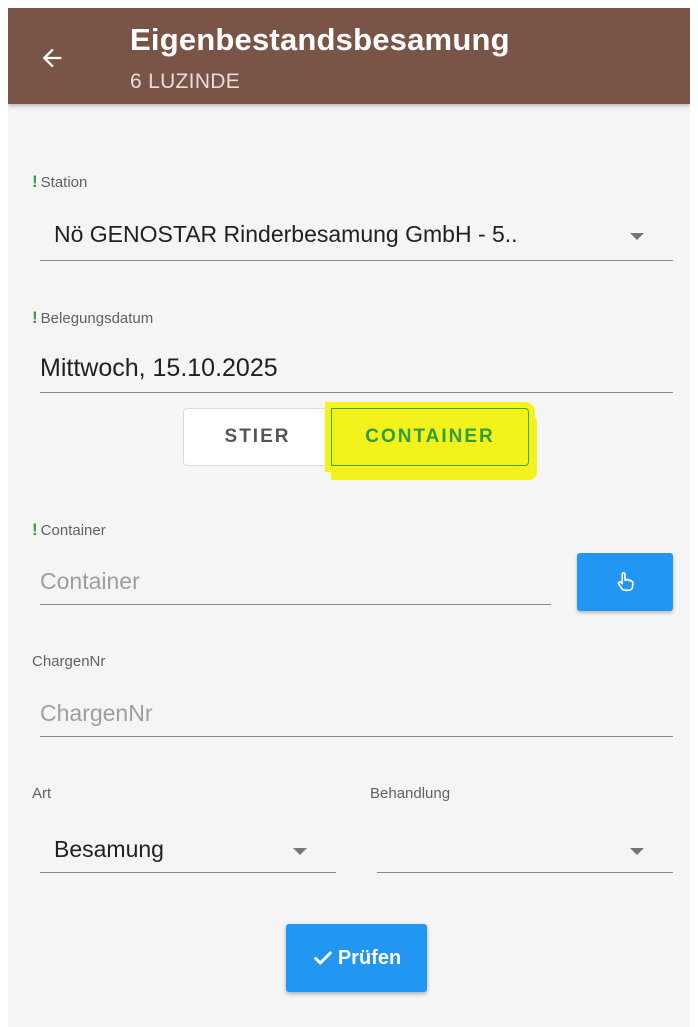 This screenshot has height=1027, width=698. I want to click on source-toggle: STIER CONTAINER, so click(356, 437).